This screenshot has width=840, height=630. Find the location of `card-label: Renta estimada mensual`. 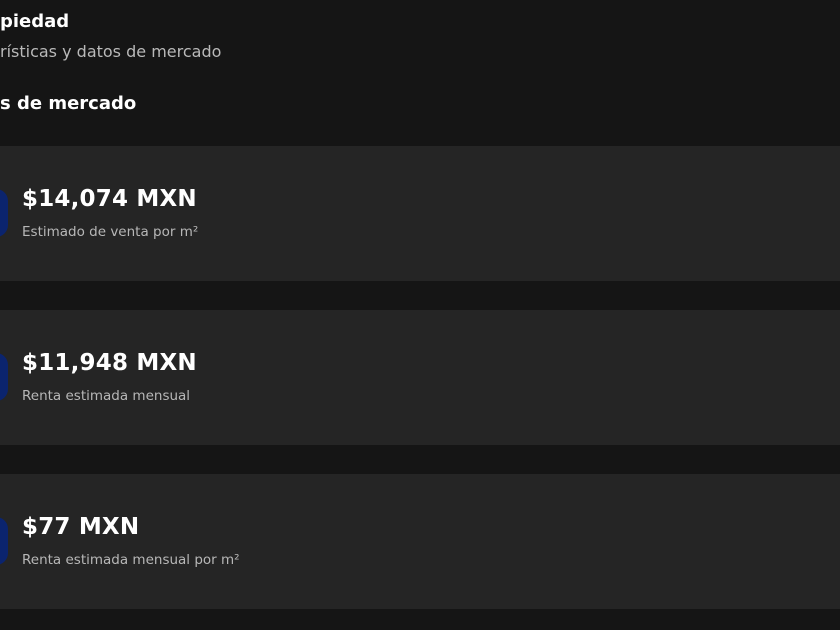

card-label: Renta estimada mensual is located at coordinates (106, 396).